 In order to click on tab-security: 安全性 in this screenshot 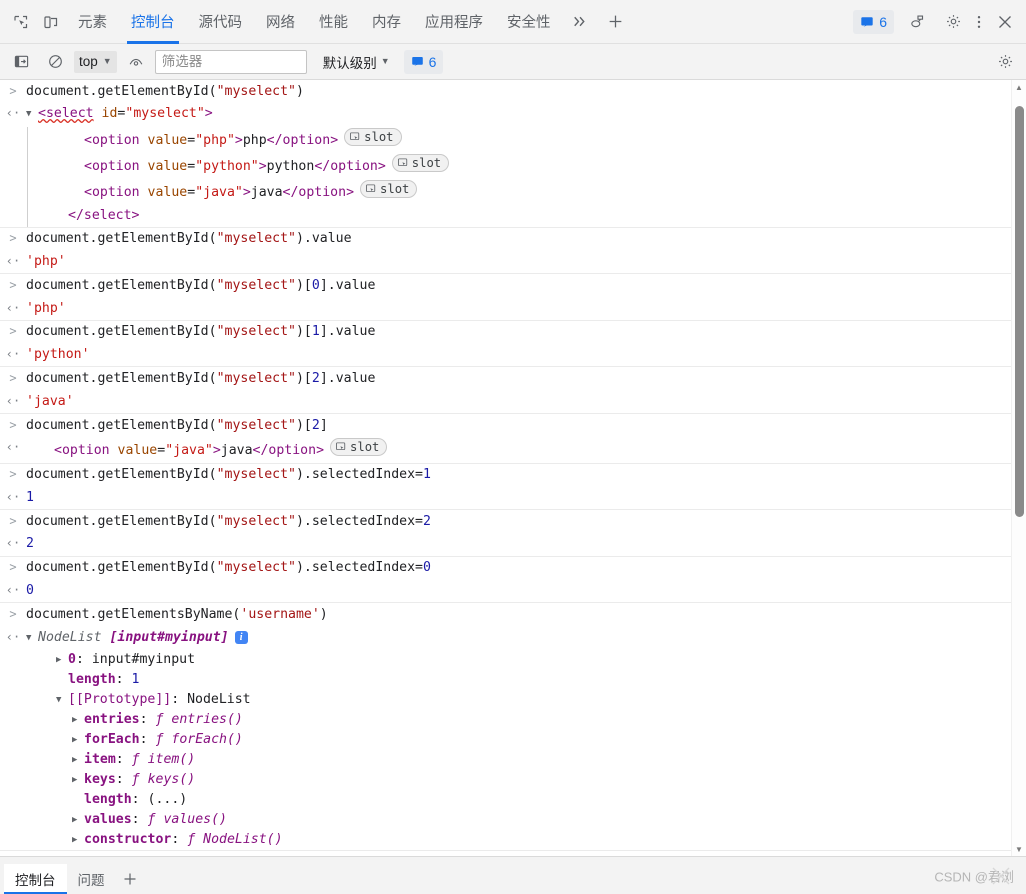, I will do `click(529, 22)`.